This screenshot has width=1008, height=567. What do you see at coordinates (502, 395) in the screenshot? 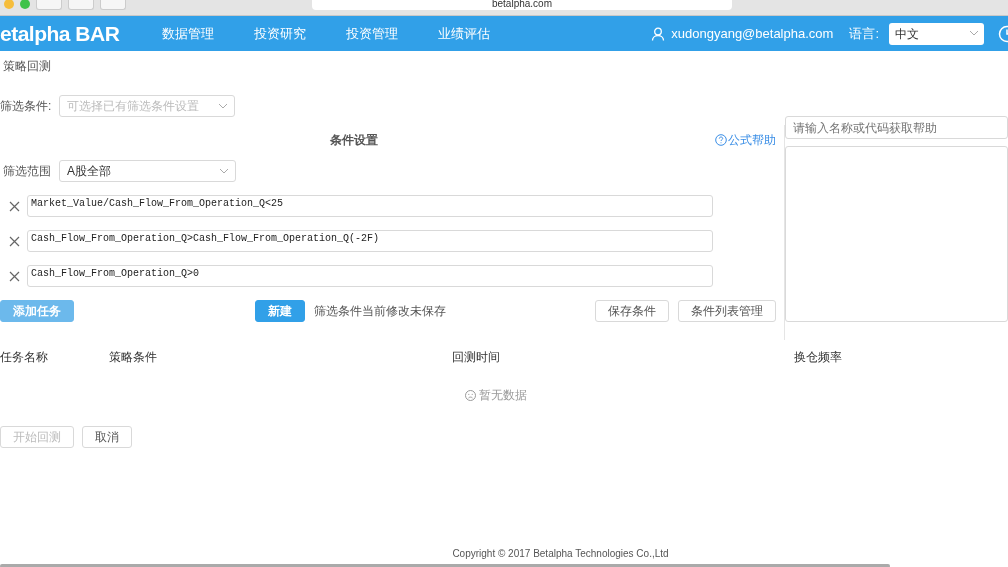
I see `empty-message: 暂无数据` at bounding box center [502, 395].